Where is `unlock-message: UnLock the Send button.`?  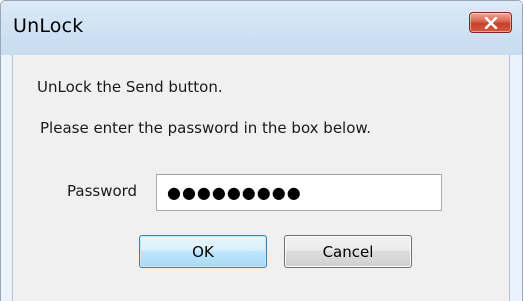 unlock-message: UnLock the Send button. is located at coordinates (130, 87).